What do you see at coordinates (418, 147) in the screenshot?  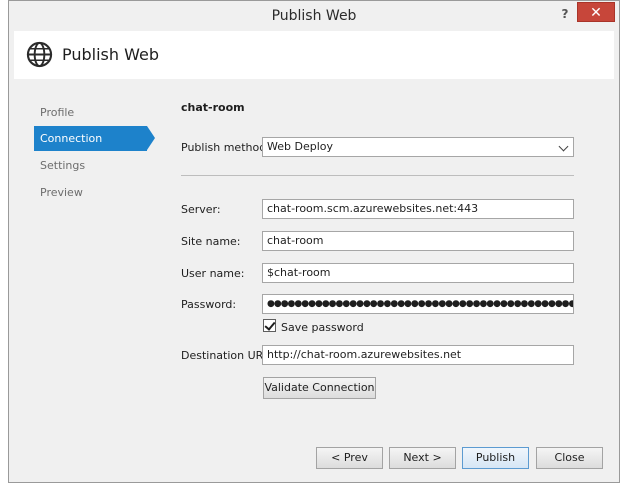 I see `publish-method-select: Web Deploy` at bounding box center [418, 147].